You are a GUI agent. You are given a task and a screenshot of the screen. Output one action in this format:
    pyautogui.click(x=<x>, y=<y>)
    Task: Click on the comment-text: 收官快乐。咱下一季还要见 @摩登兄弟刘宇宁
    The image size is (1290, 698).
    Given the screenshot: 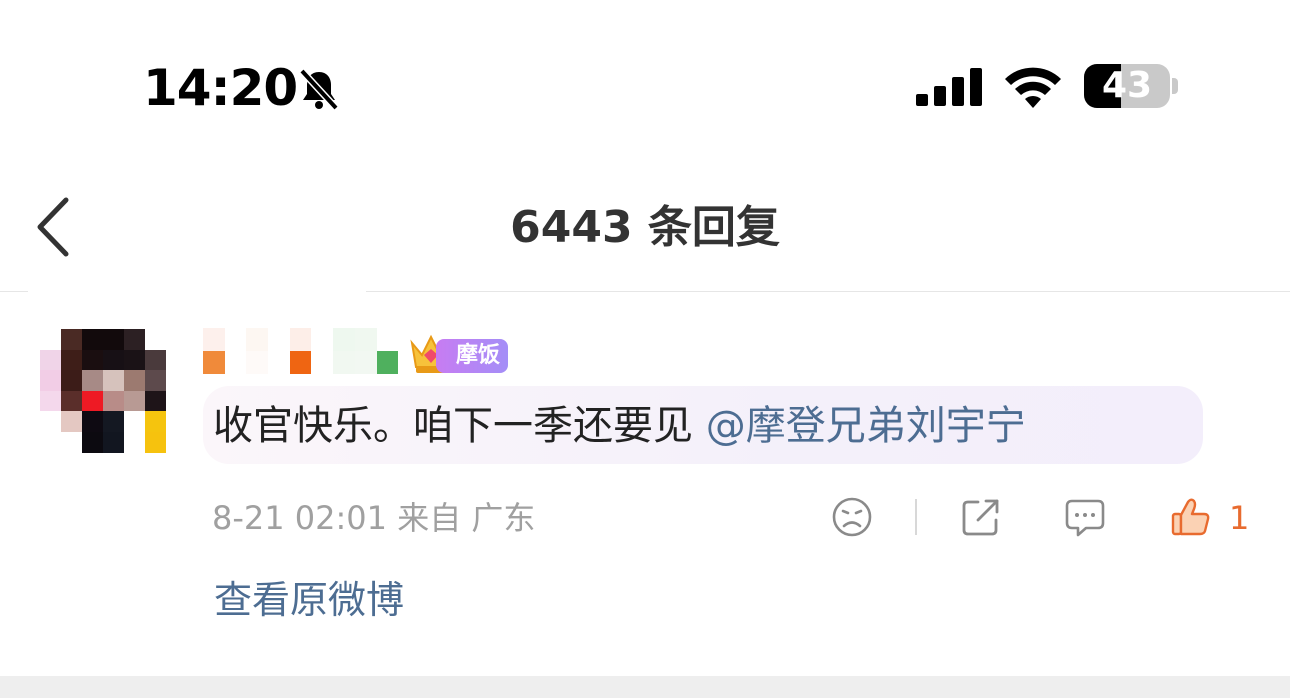 What is the action you would take?
    pyautogui.click(x=619, y=426)
    